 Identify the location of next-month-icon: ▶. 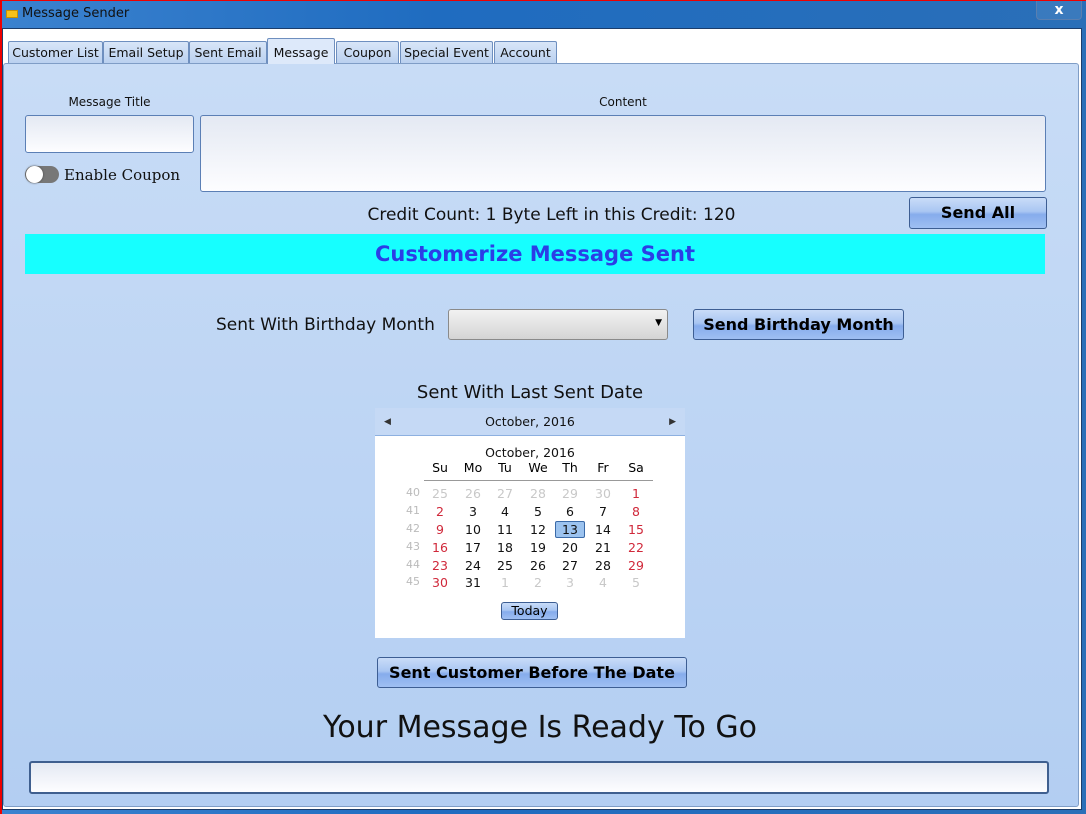
(672, 422).